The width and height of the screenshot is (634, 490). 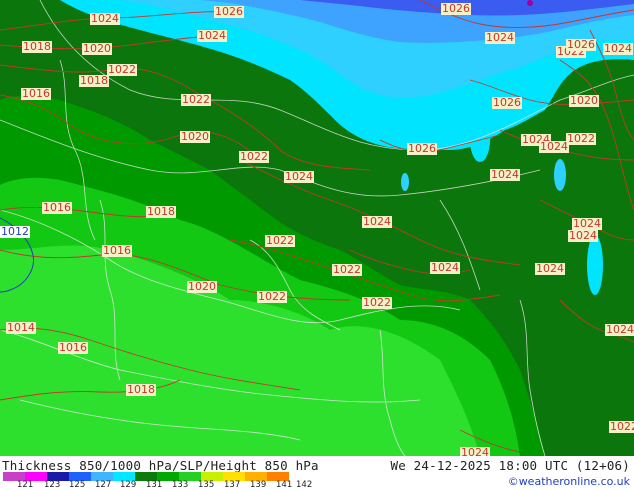 What do you see at coordinates (154, 485) in the screenshot?
I see `colorbar-tick: 131` at bounding box center [154, 485].